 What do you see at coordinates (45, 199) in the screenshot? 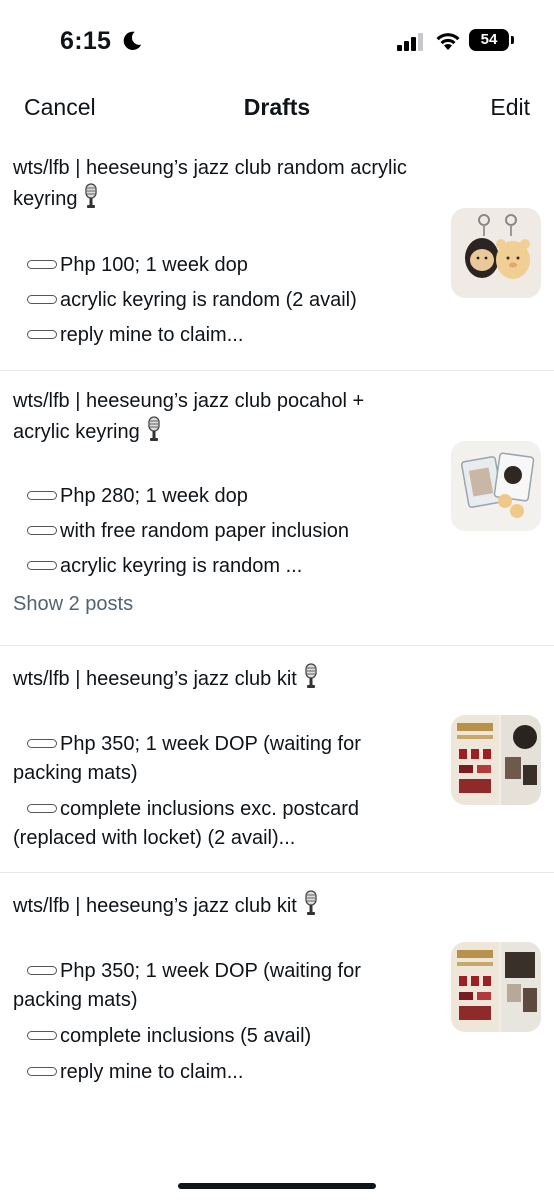
I see `draft-title: keyring` at bounding box center [45, 199].